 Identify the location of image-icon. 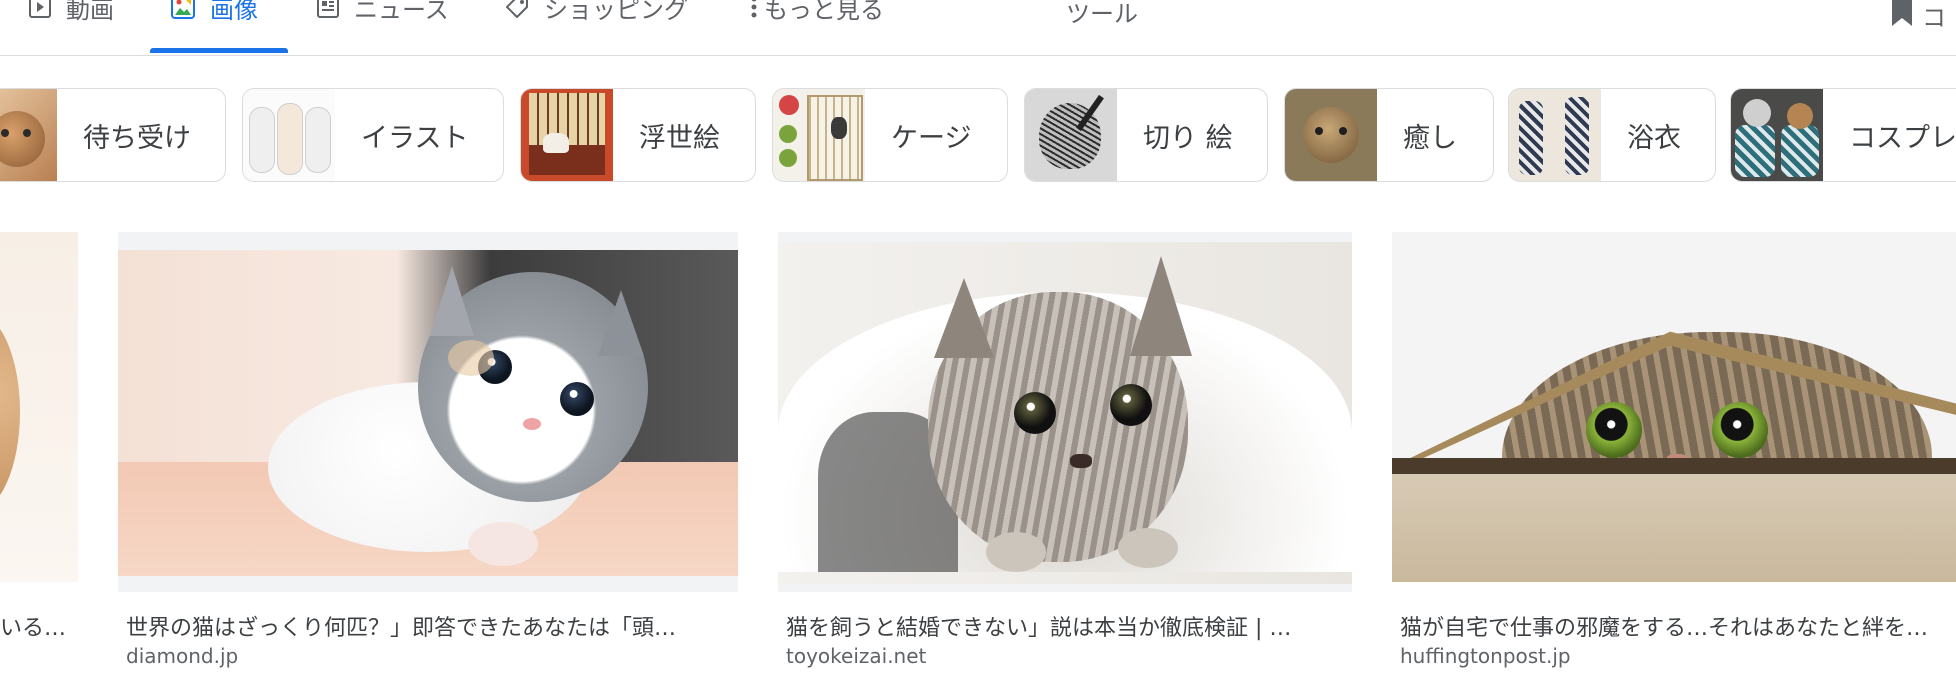
(183, 10).